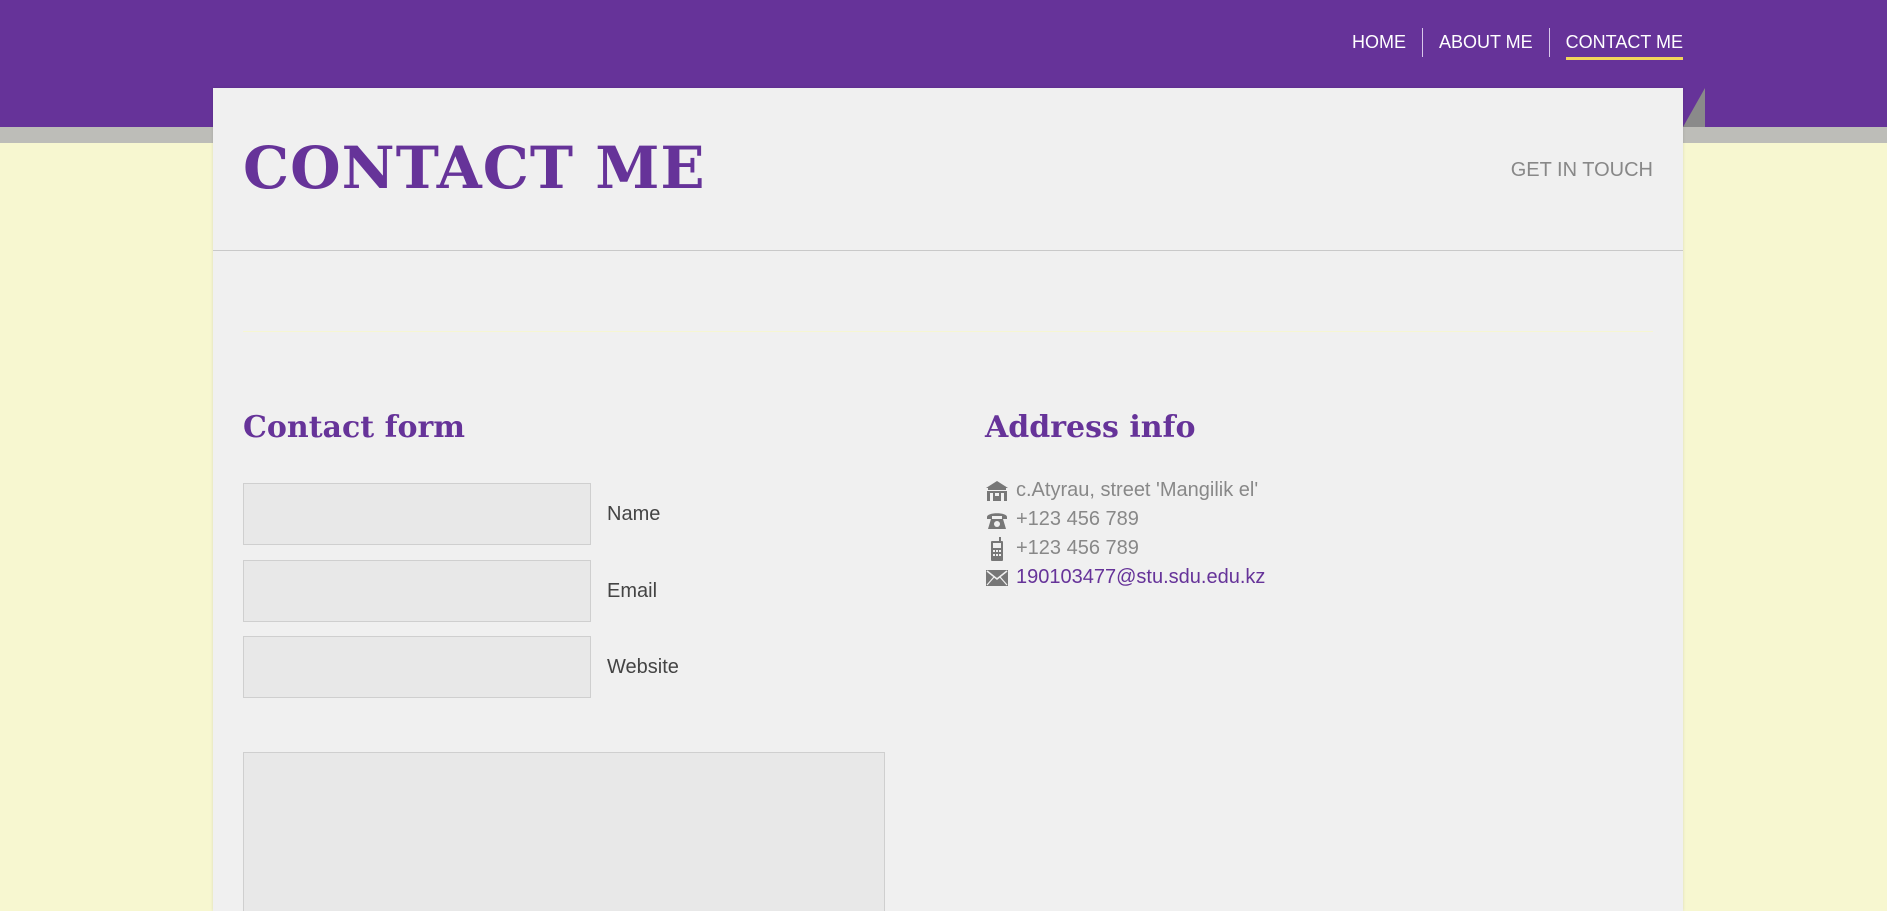 The width and height of the screenshot is (1887, 911). Describe the element at coordinates (997, 578) in the screenshot. I see `mail-icon` at that location.